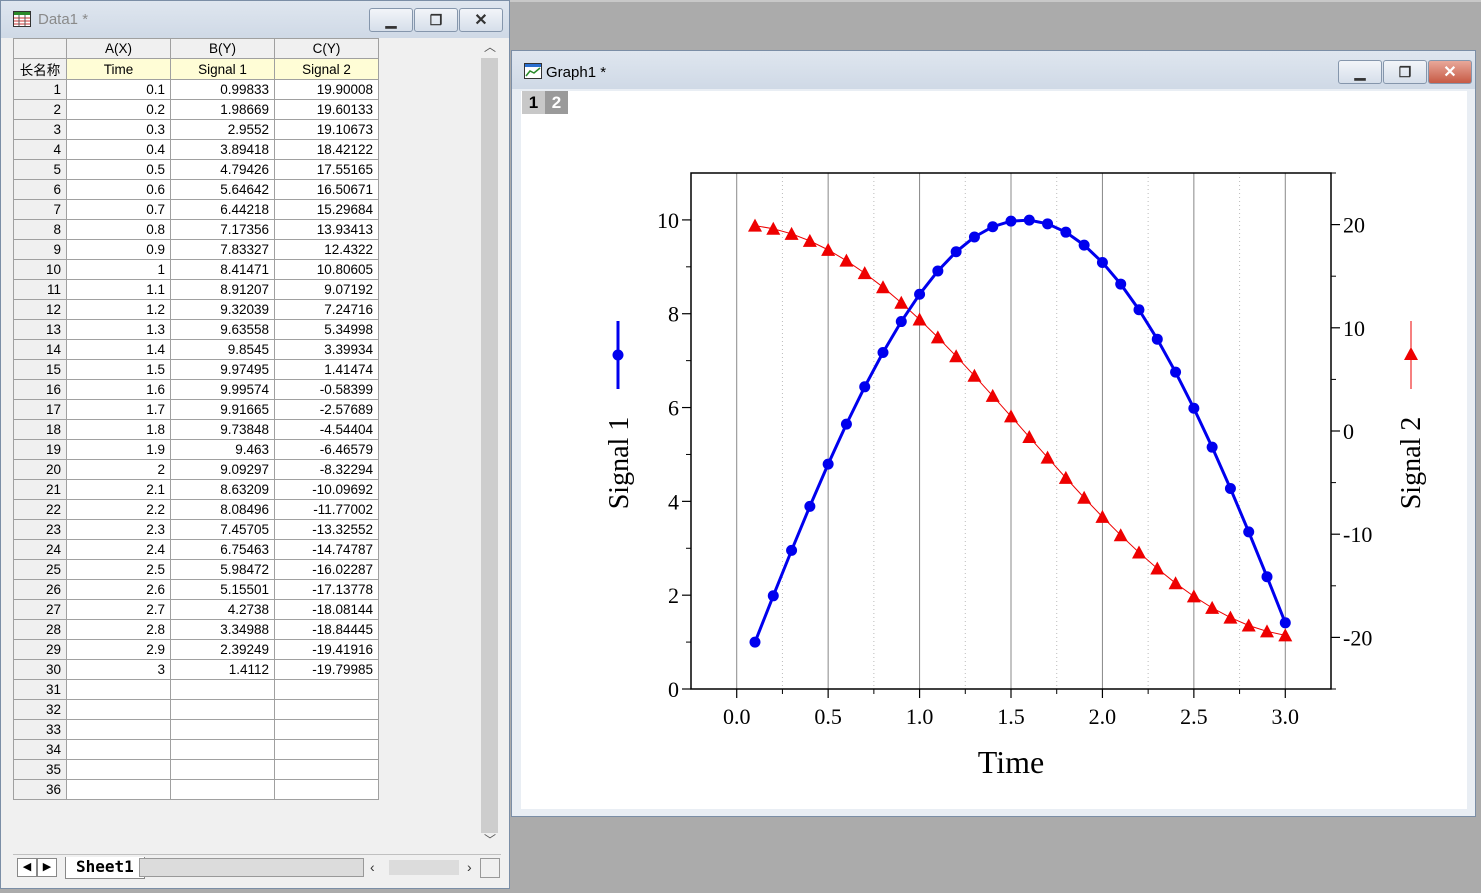 The height and width of the screenshot is (893, 1481). Describe the element at coordinates (222, 449) in the screenshot. I see `table-cell: 9.463` at that location.